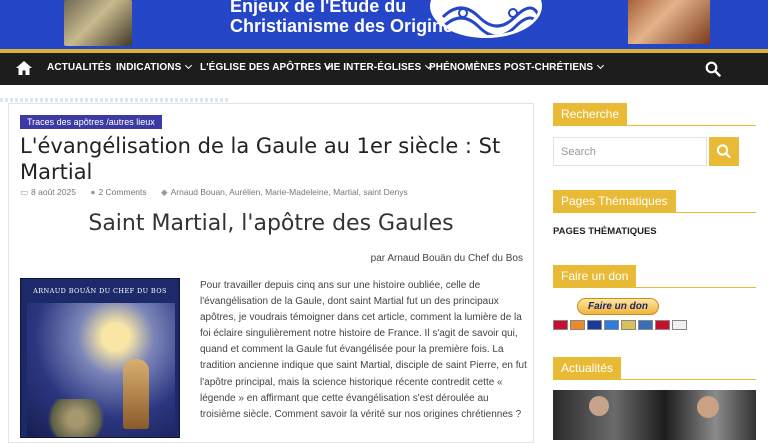 This screenshot has width=768, height=443. Describe the element at coordinates (100, 291) in the screenshot. I see `book-cover-author: ARNAUD BOUÄN DU CHEF DU BOS` at that location.